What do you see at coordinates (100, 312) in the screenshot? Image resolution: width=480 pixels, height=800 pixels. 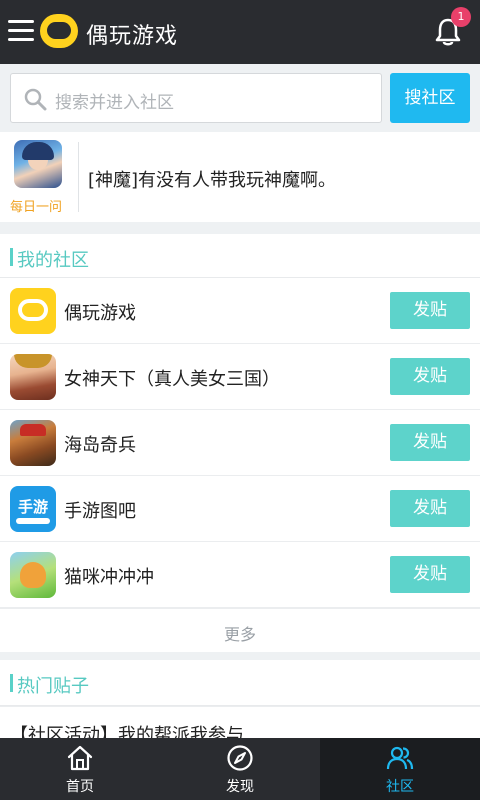 I see `community-name: 偶玩游戏` at bounding box center [100, 312].